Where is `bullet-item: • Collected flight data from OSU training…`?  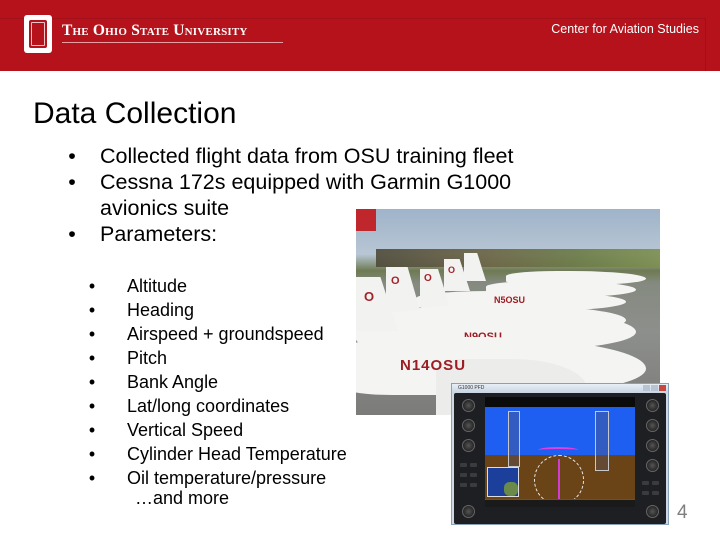
bullet-item: • Collected flight data from OSU training… is located at coordinates (289, 156).